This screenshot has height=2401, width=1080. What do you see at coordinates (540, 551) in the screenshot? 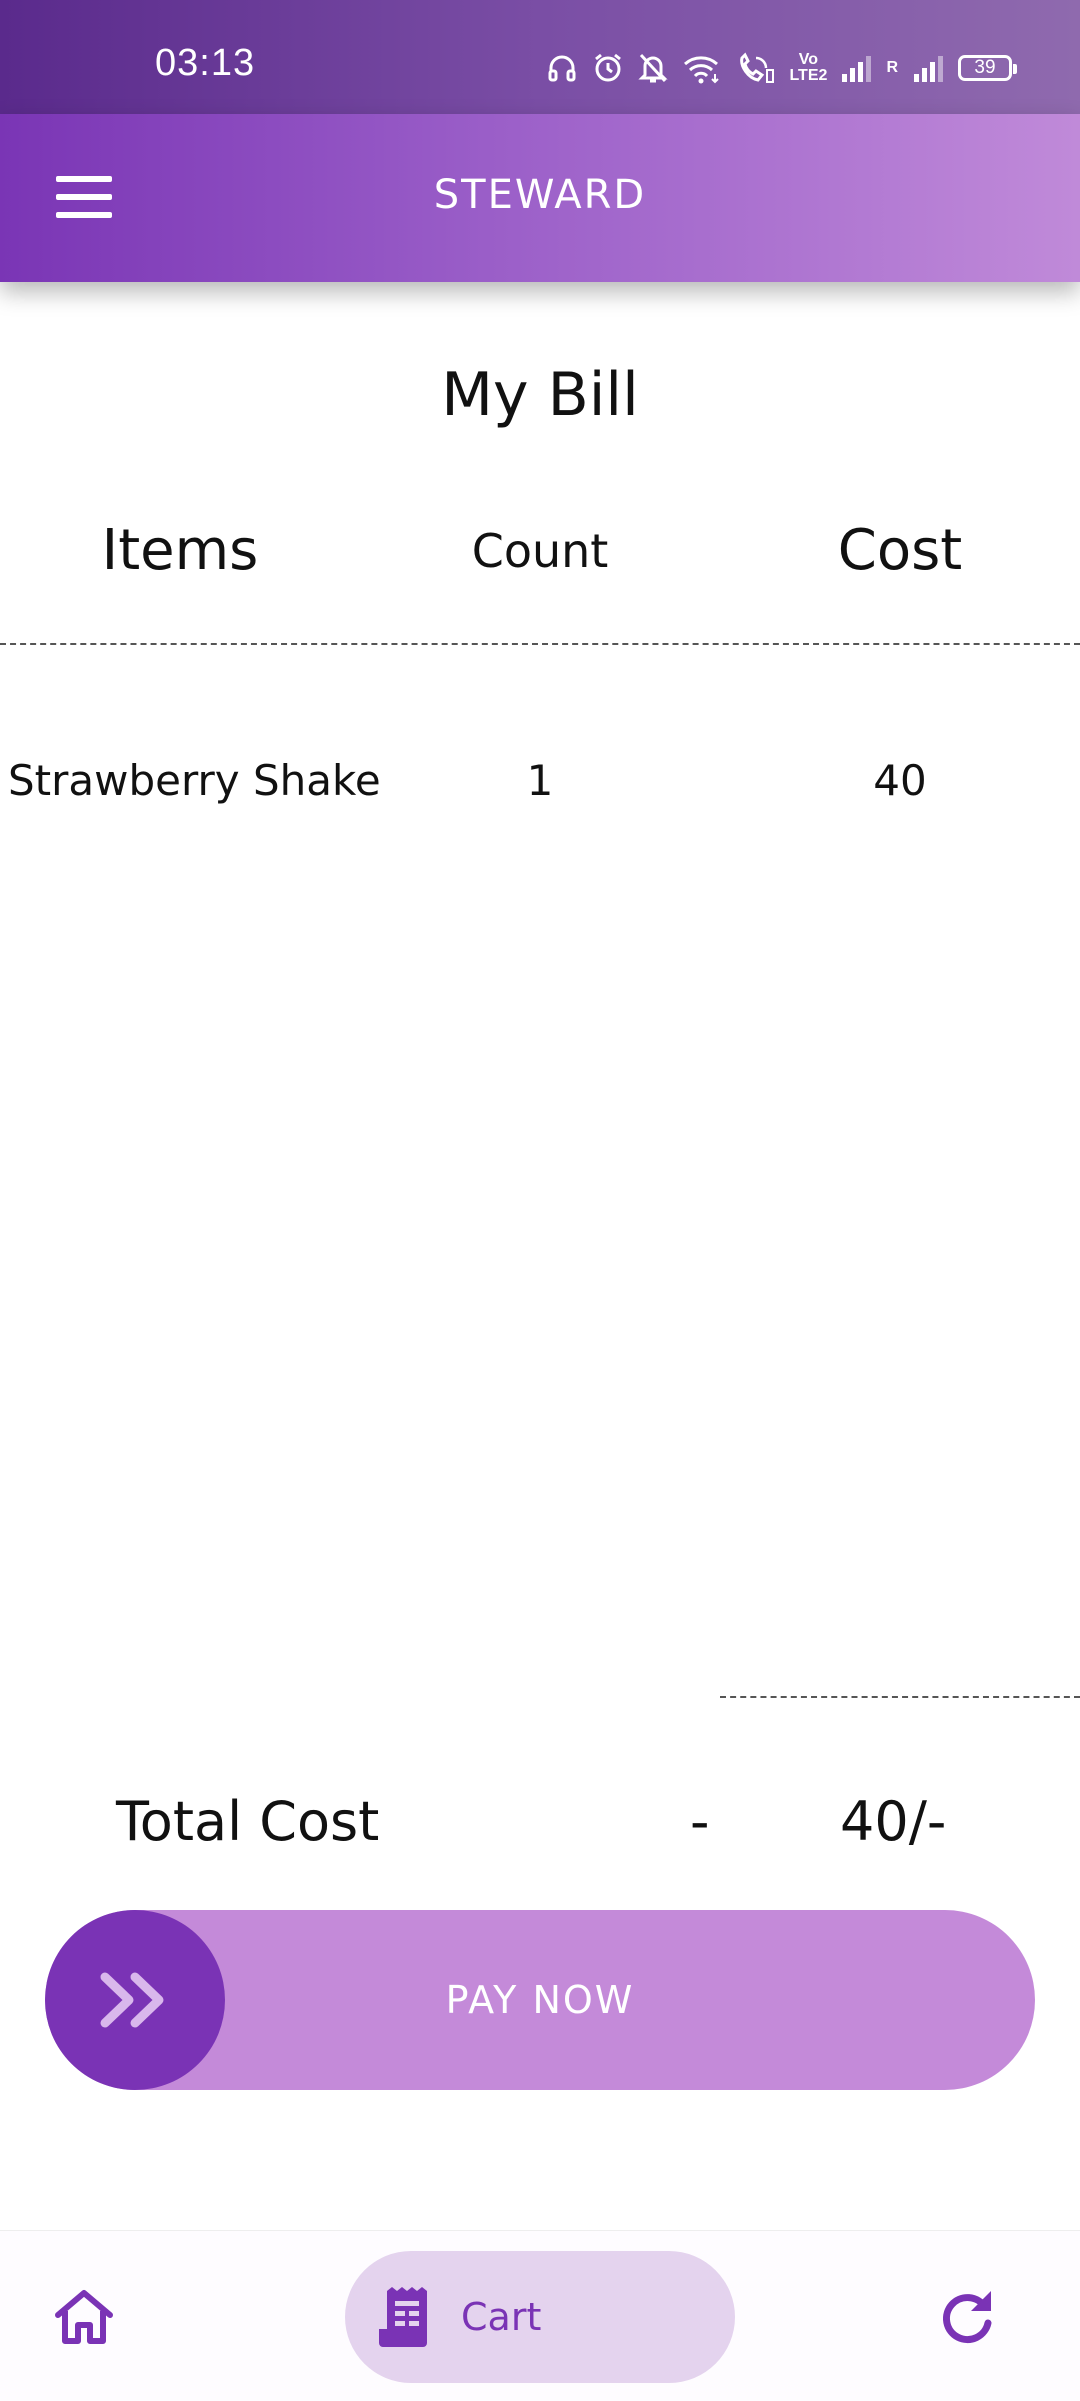
I see `column-header-count: Count` at bounding box center [540, 551].